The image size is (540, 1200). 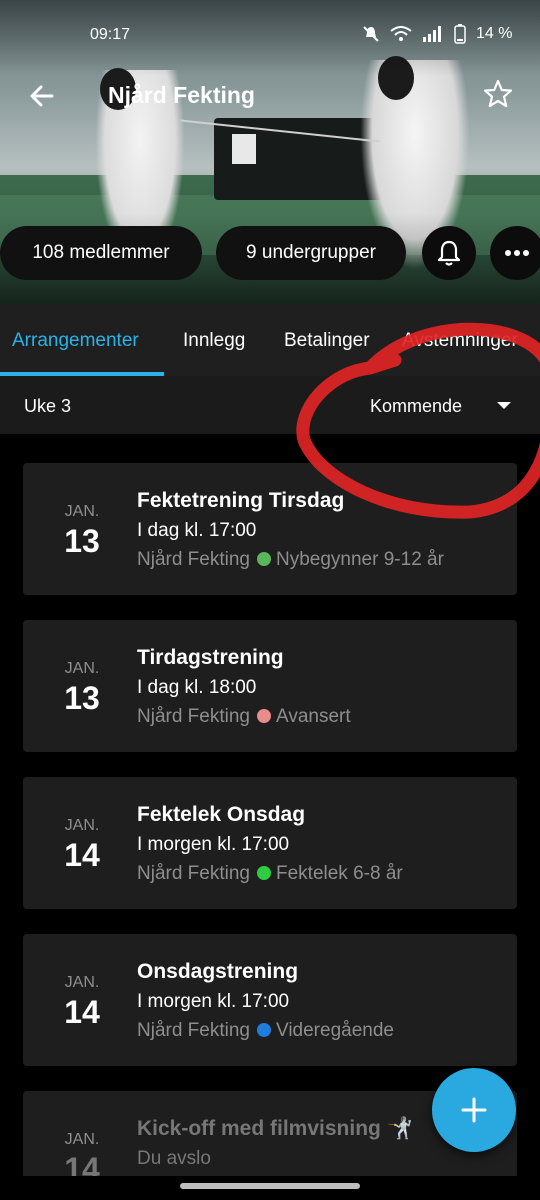 What do you see at coordinates (221, 814) in the screenshot?
I see `event-title: Fektelek Onsdag` at bounding box center [221, 814].